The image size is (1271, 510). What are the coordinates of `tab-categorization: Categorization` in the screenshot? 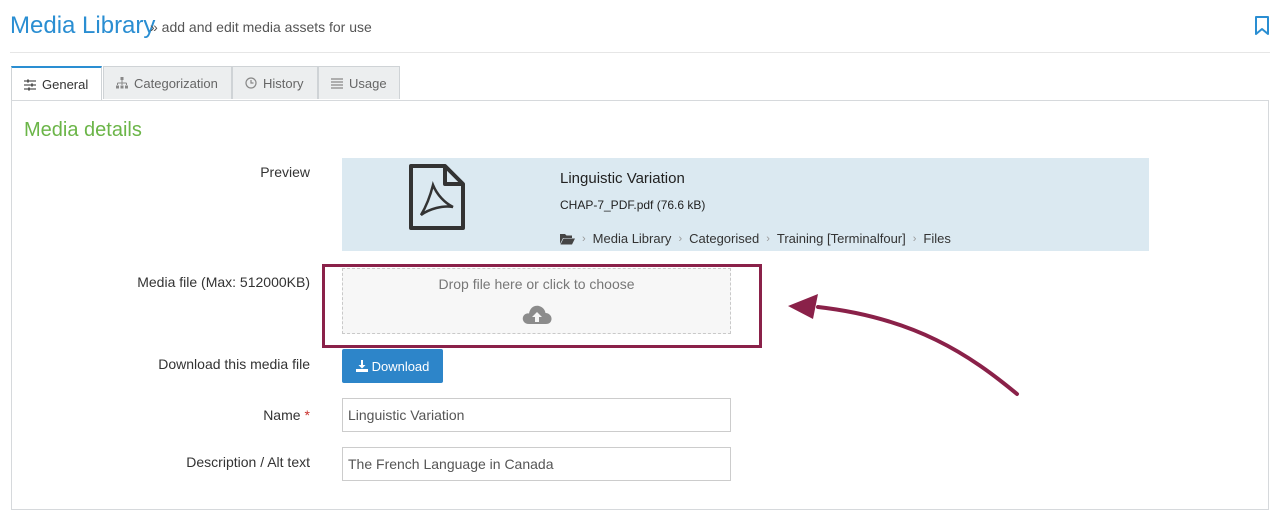 It's located at (167, 82).